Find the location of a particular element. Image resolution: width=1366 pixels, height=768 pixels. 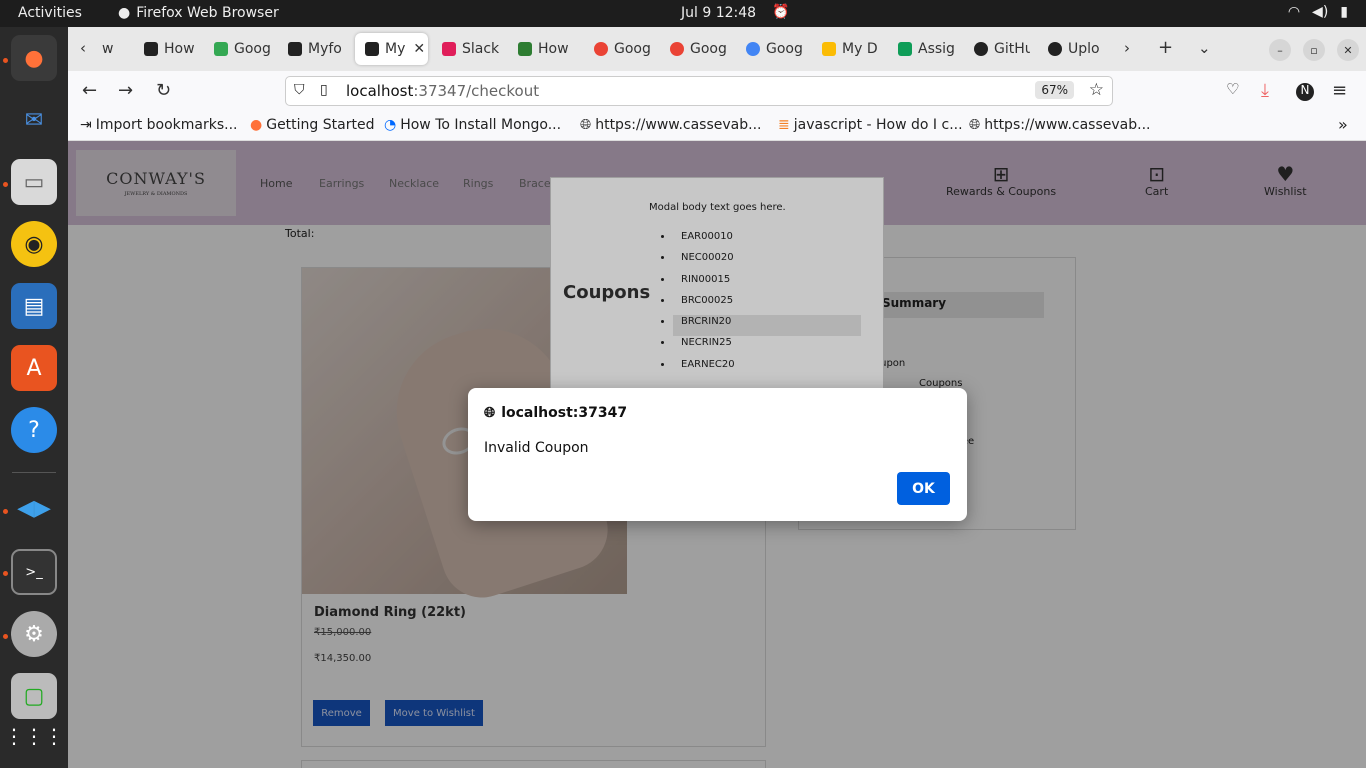

more-bookmarks-icon: » is located at coordinates (1343, 124).